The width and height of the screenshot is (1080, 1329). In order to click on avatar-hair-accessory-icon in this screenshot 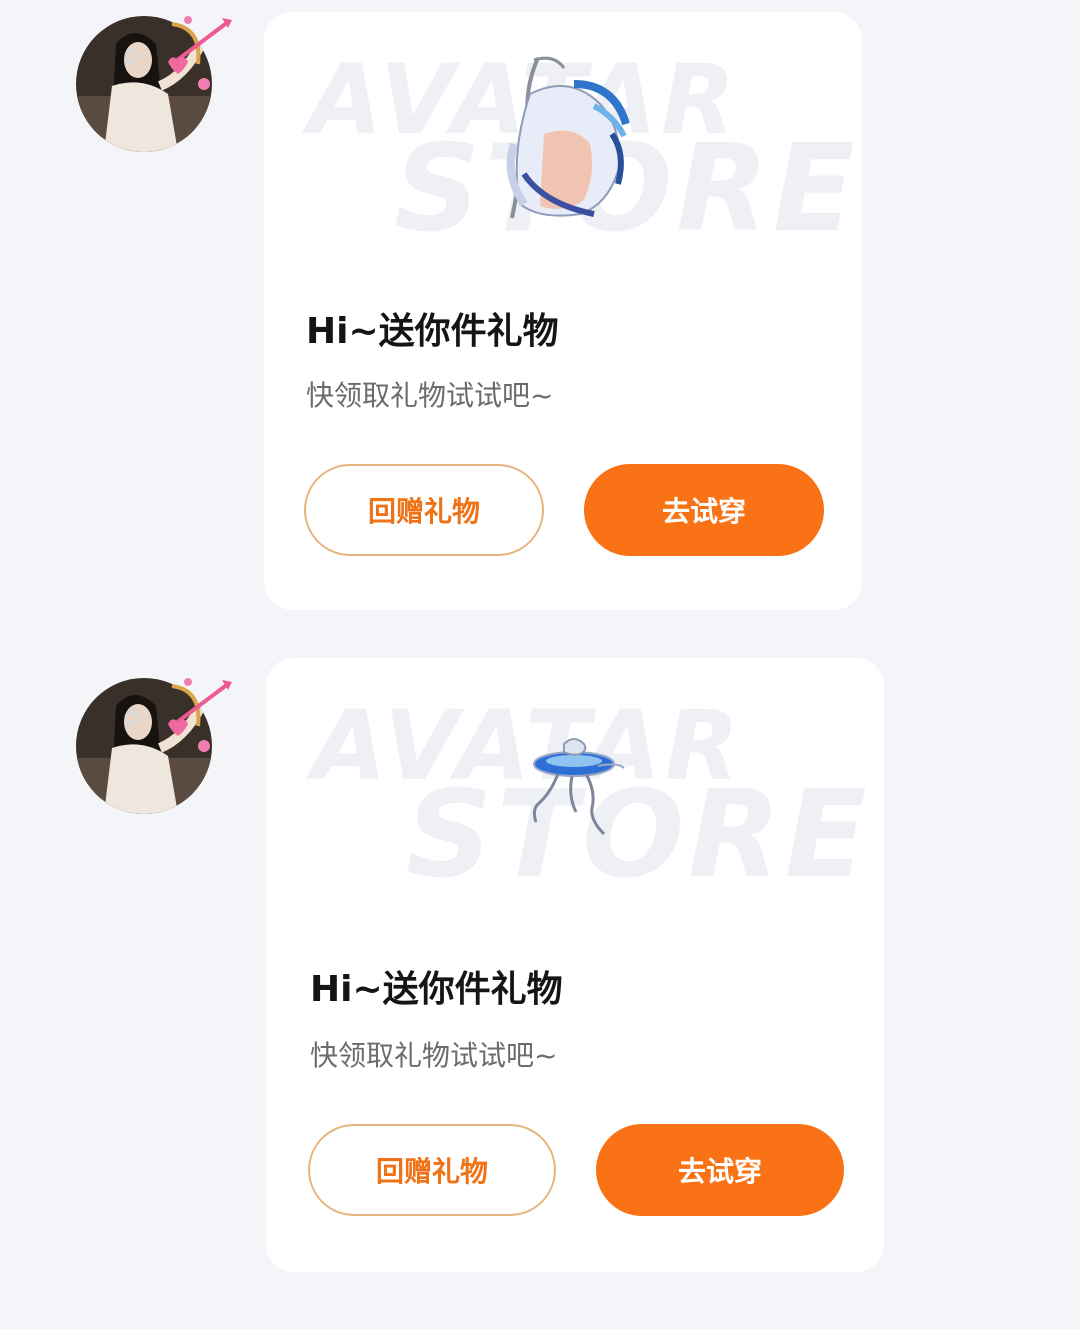, I will do `click(568, 137)`.